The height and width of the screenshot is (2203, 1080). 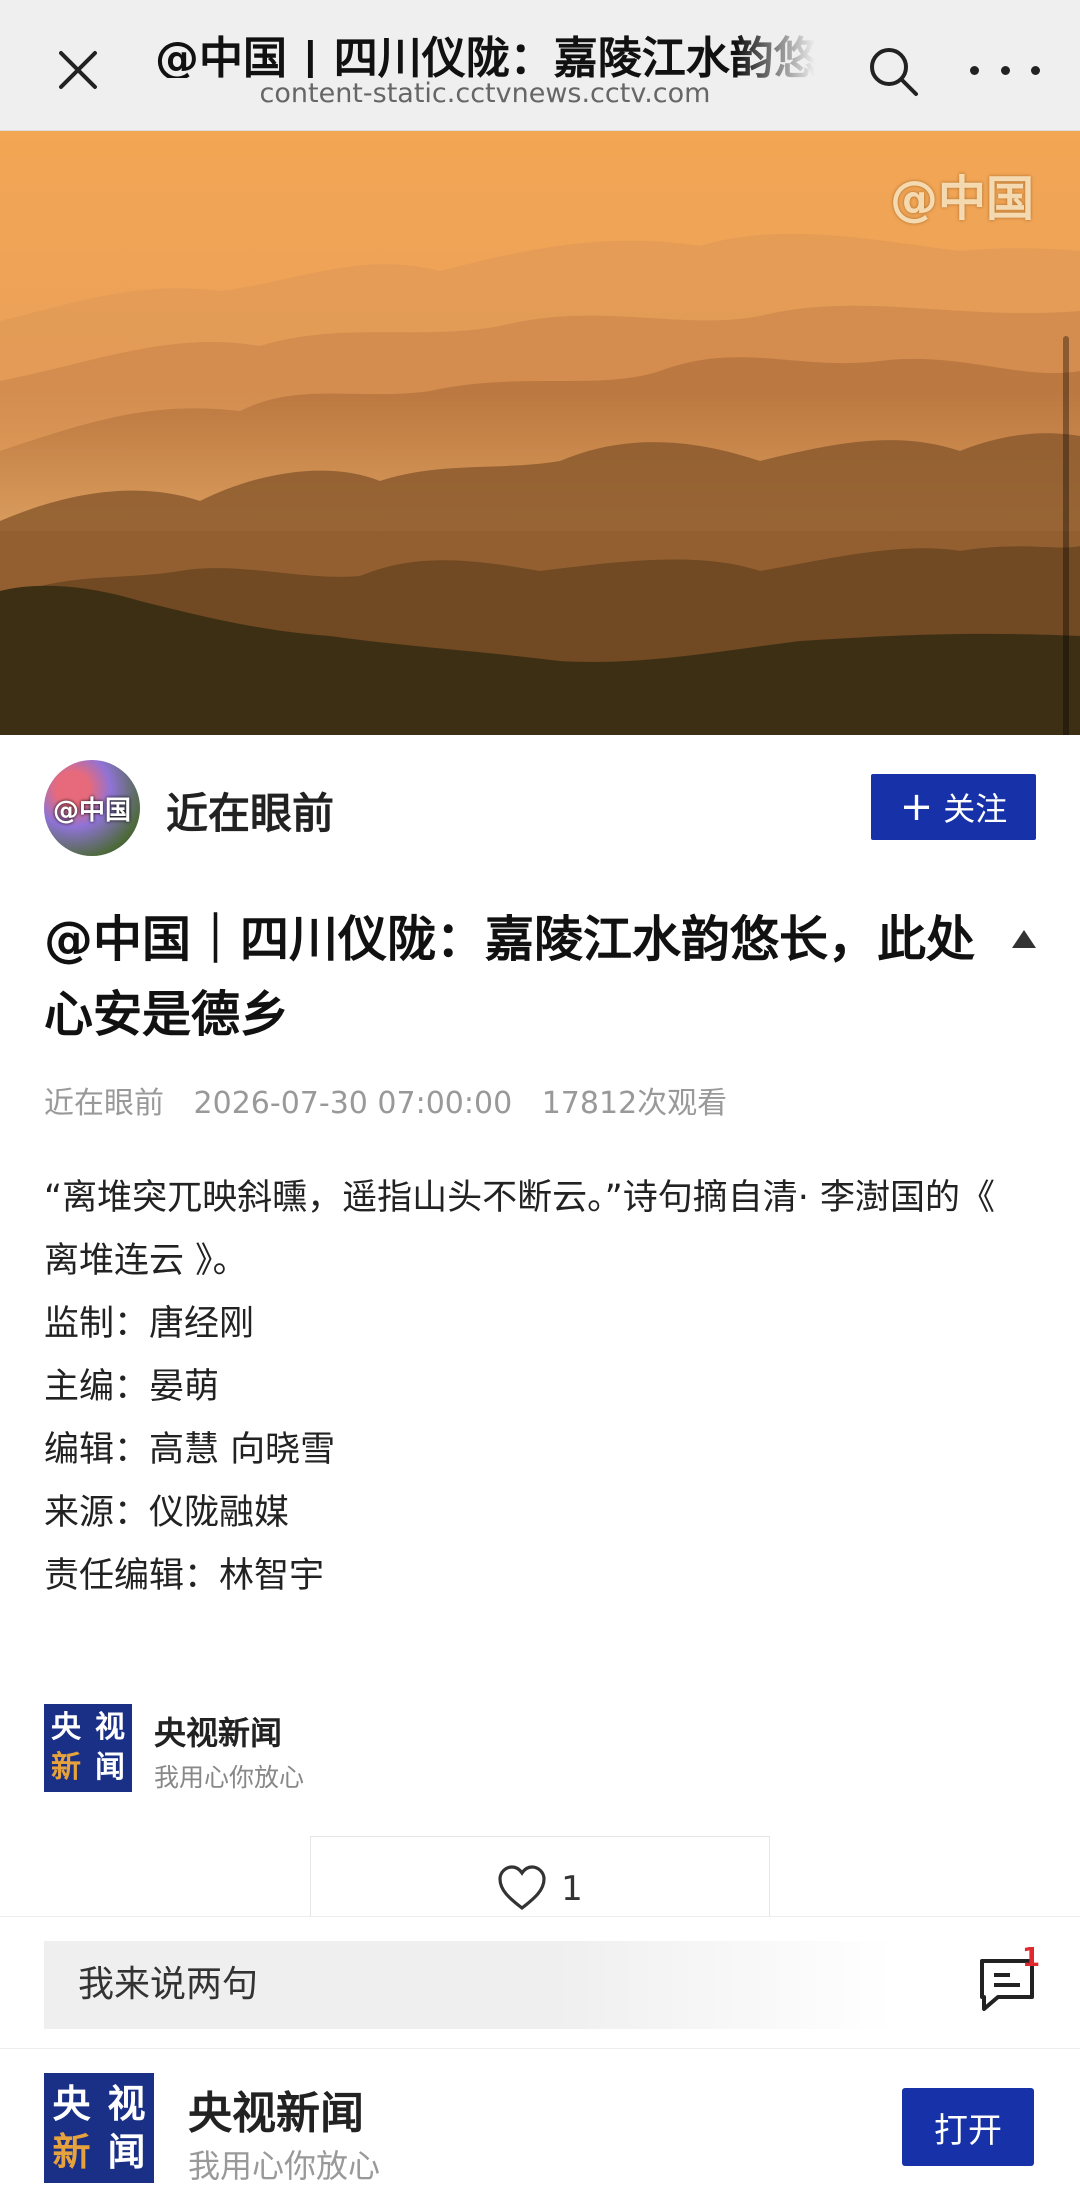 I want to click on avatar: @中国, so click(x=92, y=808).